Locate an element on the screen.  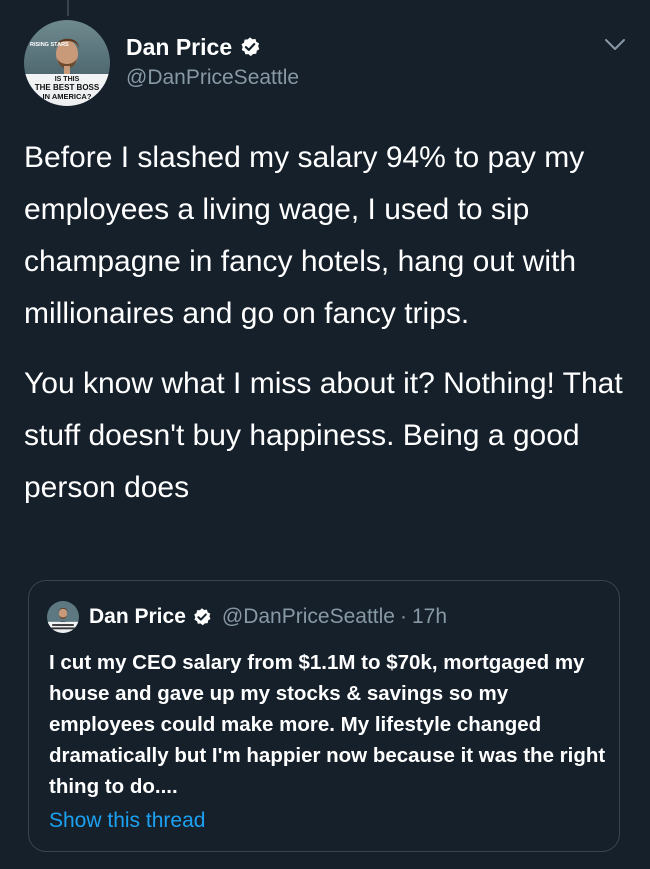
thread-connector-line is located at coordinates (68, 8).